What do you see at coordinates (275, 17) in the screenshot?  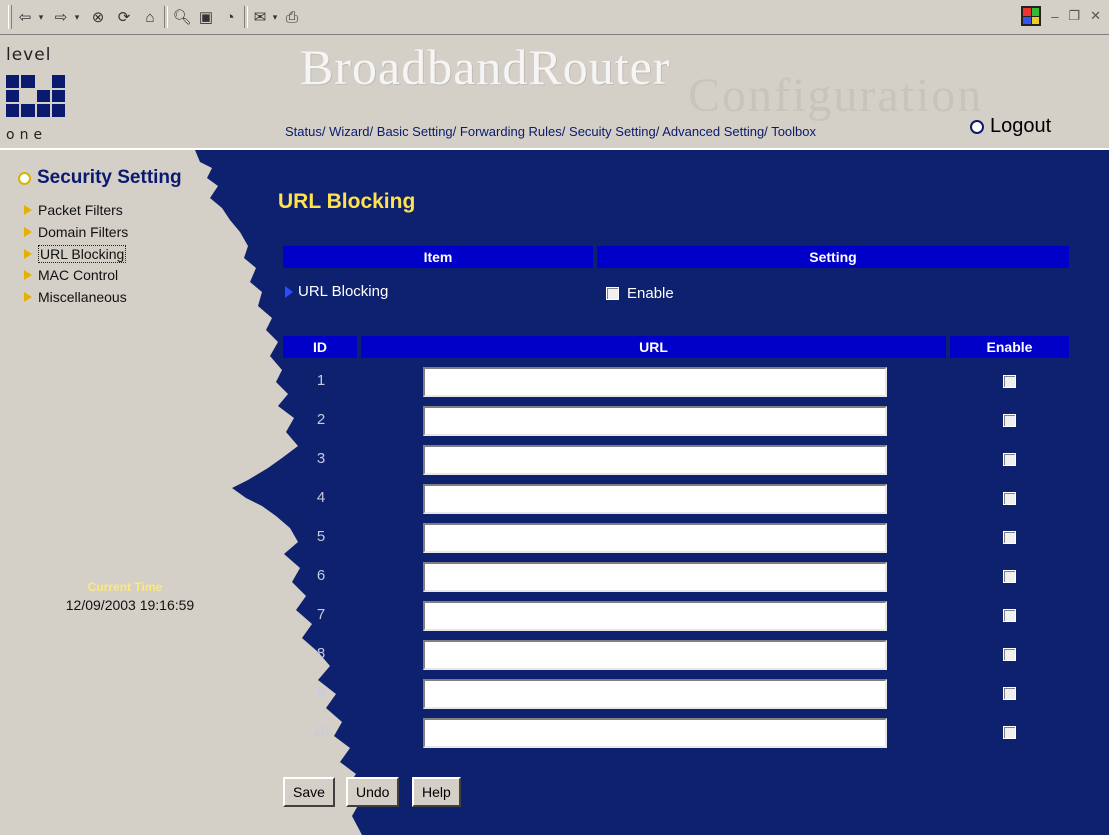 I see `mail-dropdown-icon: ▾` at bounding box center [275, 17].